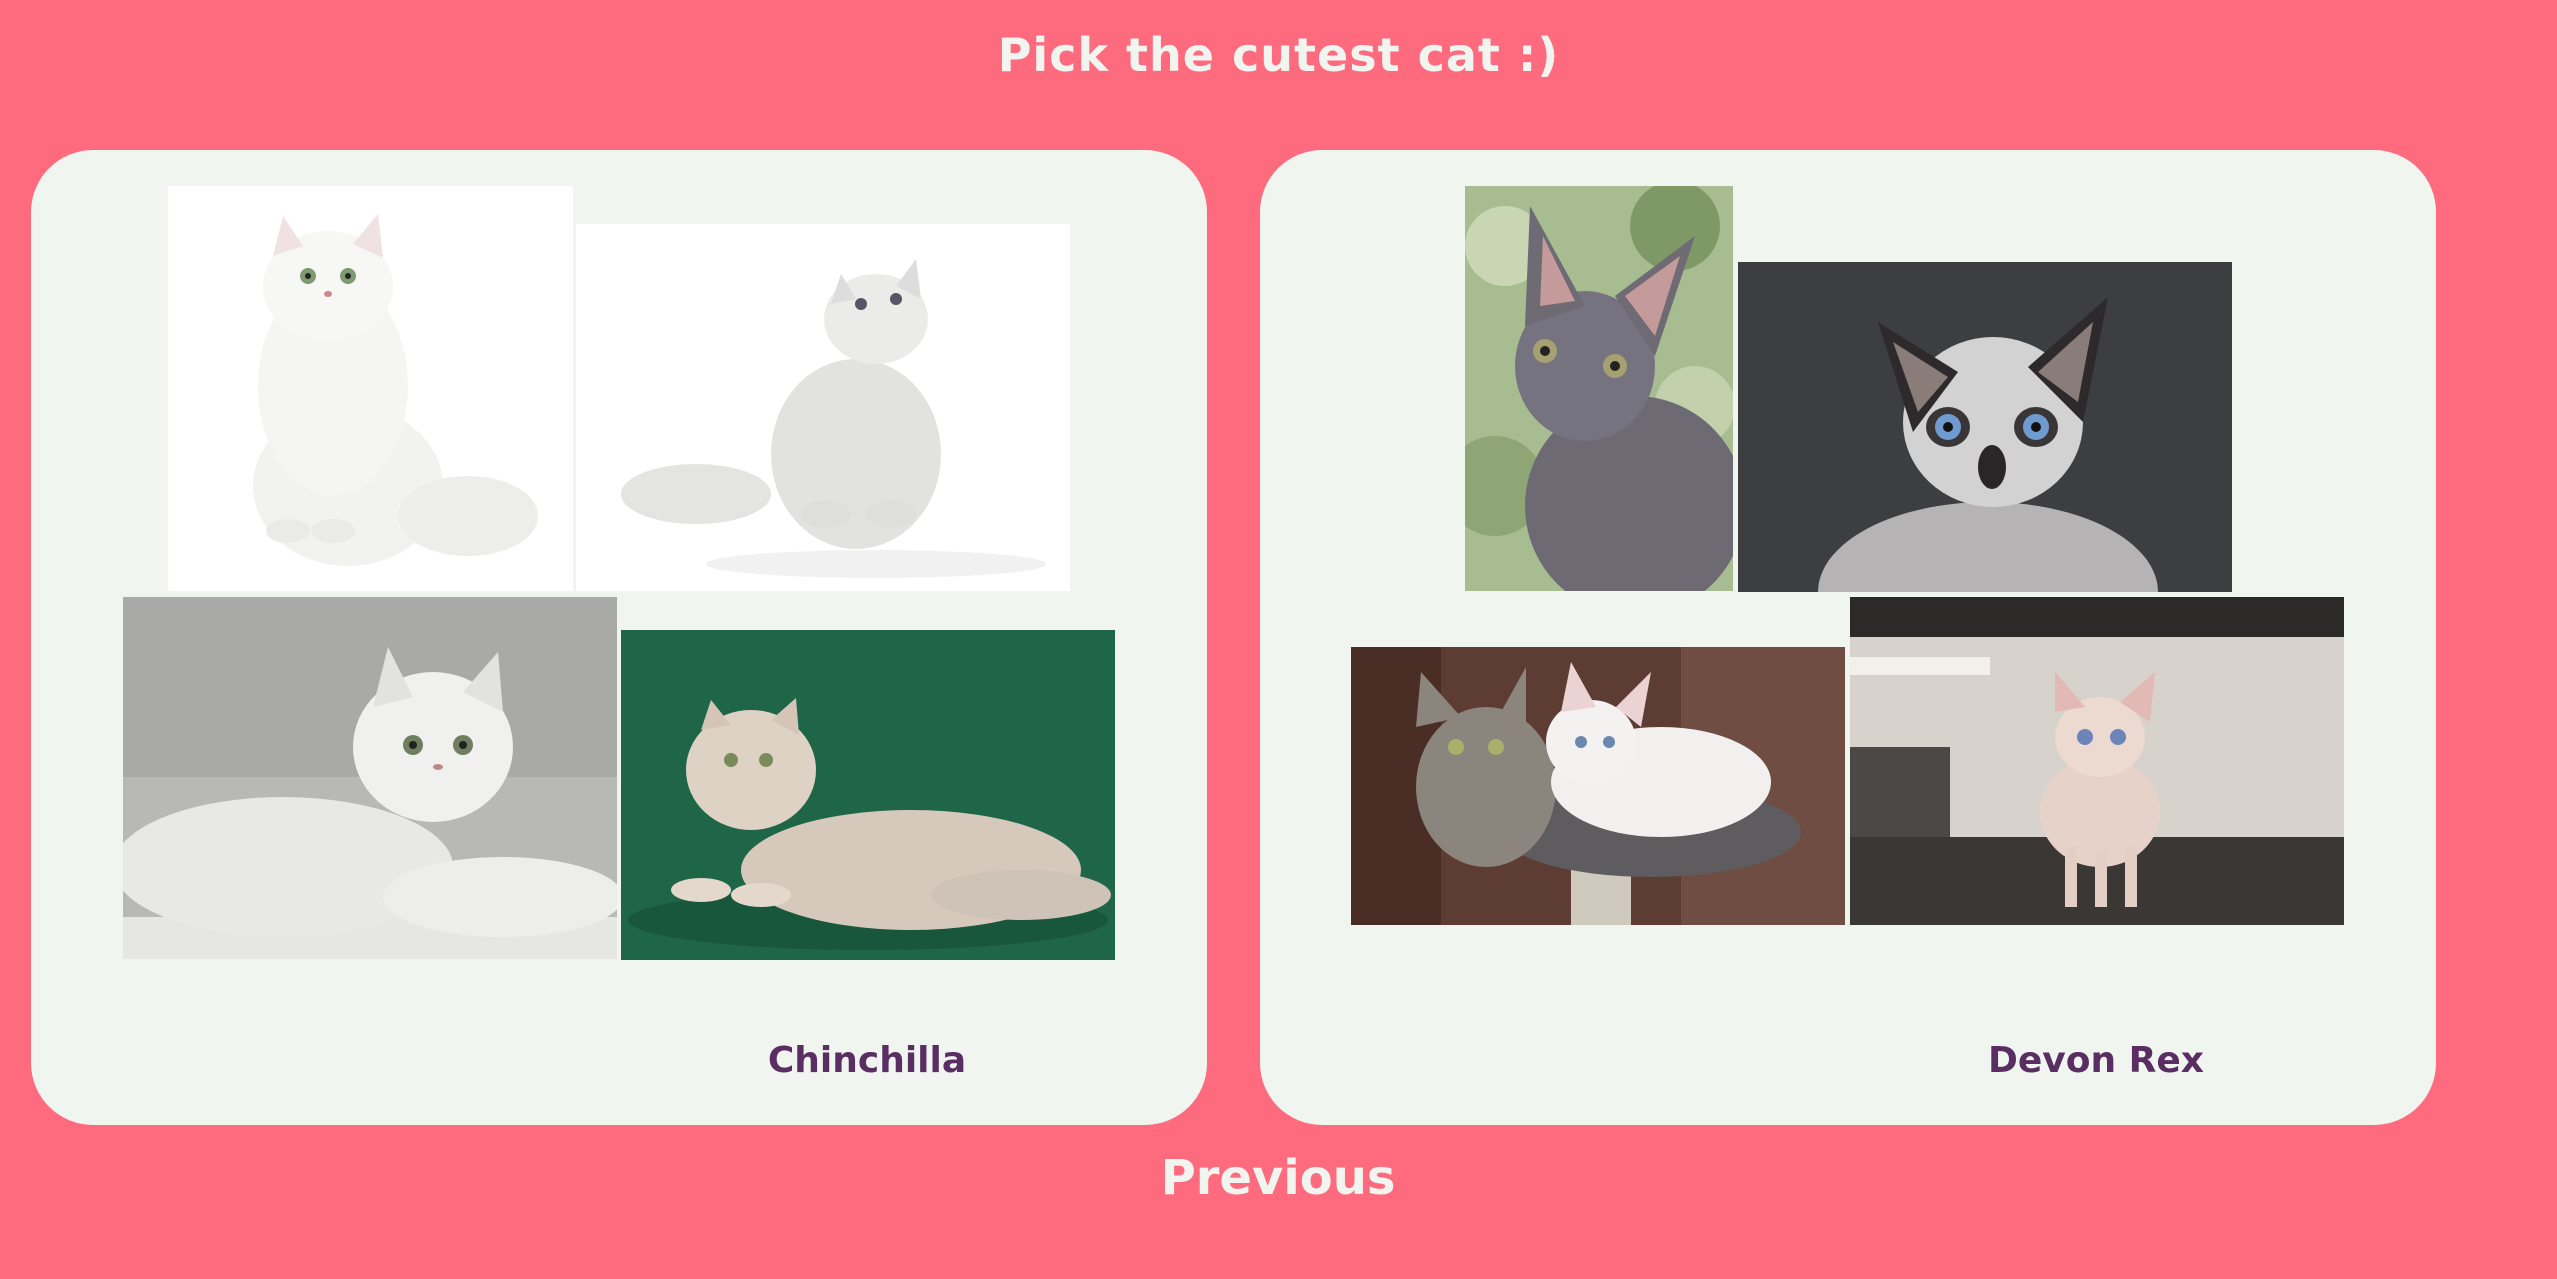 Image resolution: width=2557 pixels, height=1279 pixels. Describe the element at coordinates (1278, 1178) in the screenshot. I see `previous-button: Previous` at that location.